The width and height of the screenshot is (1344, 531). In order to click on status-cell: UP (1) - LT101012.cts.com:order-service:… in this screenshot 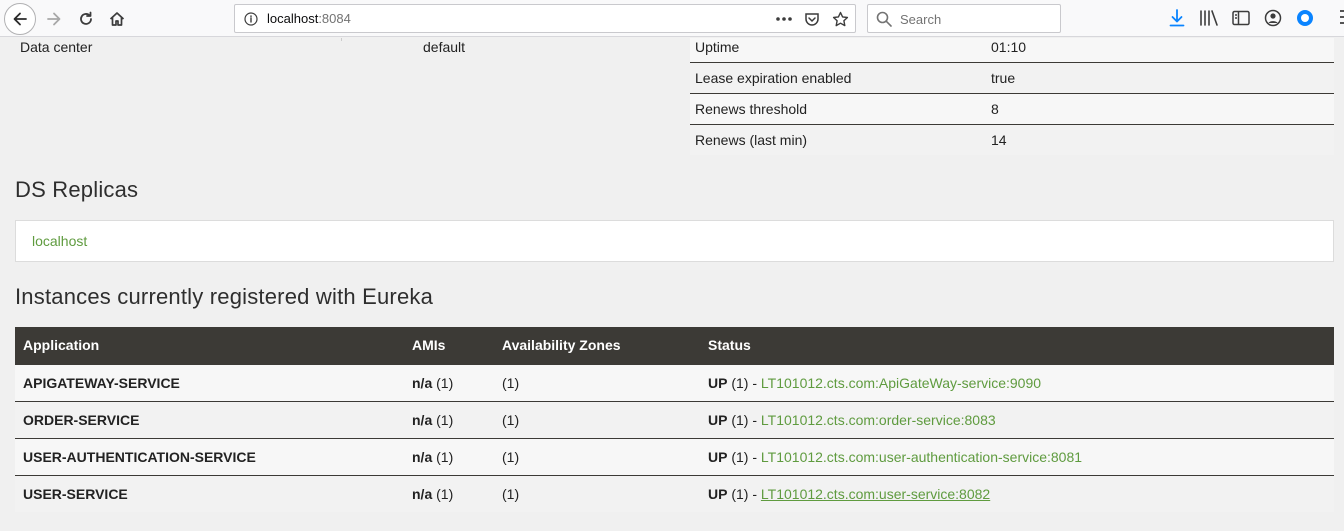, I will do `click(1017, 419)`.